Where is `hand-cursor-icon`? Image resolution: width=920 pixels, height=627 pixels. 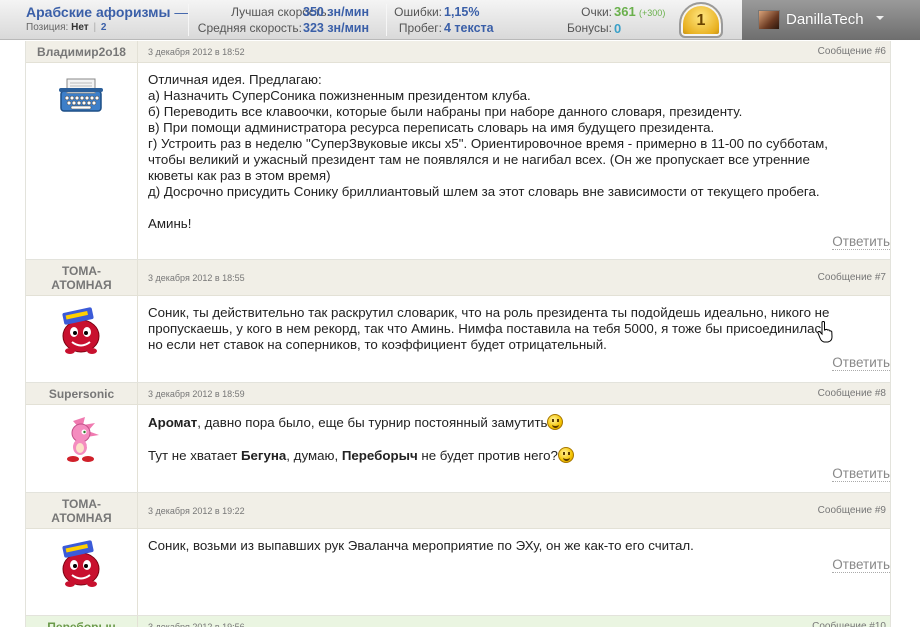
hand-cursor-icon is located at coordinates (825, 332).